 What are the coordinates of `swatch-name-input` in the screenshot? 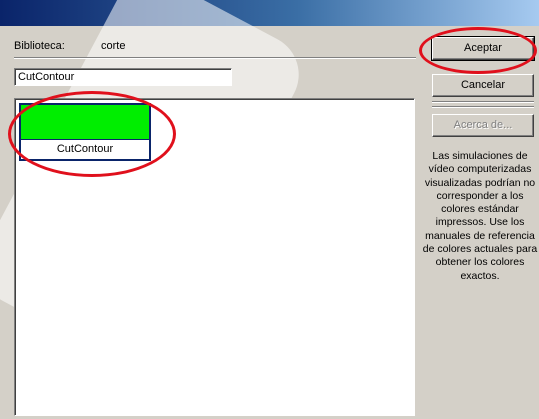 It's located at (123, 77).